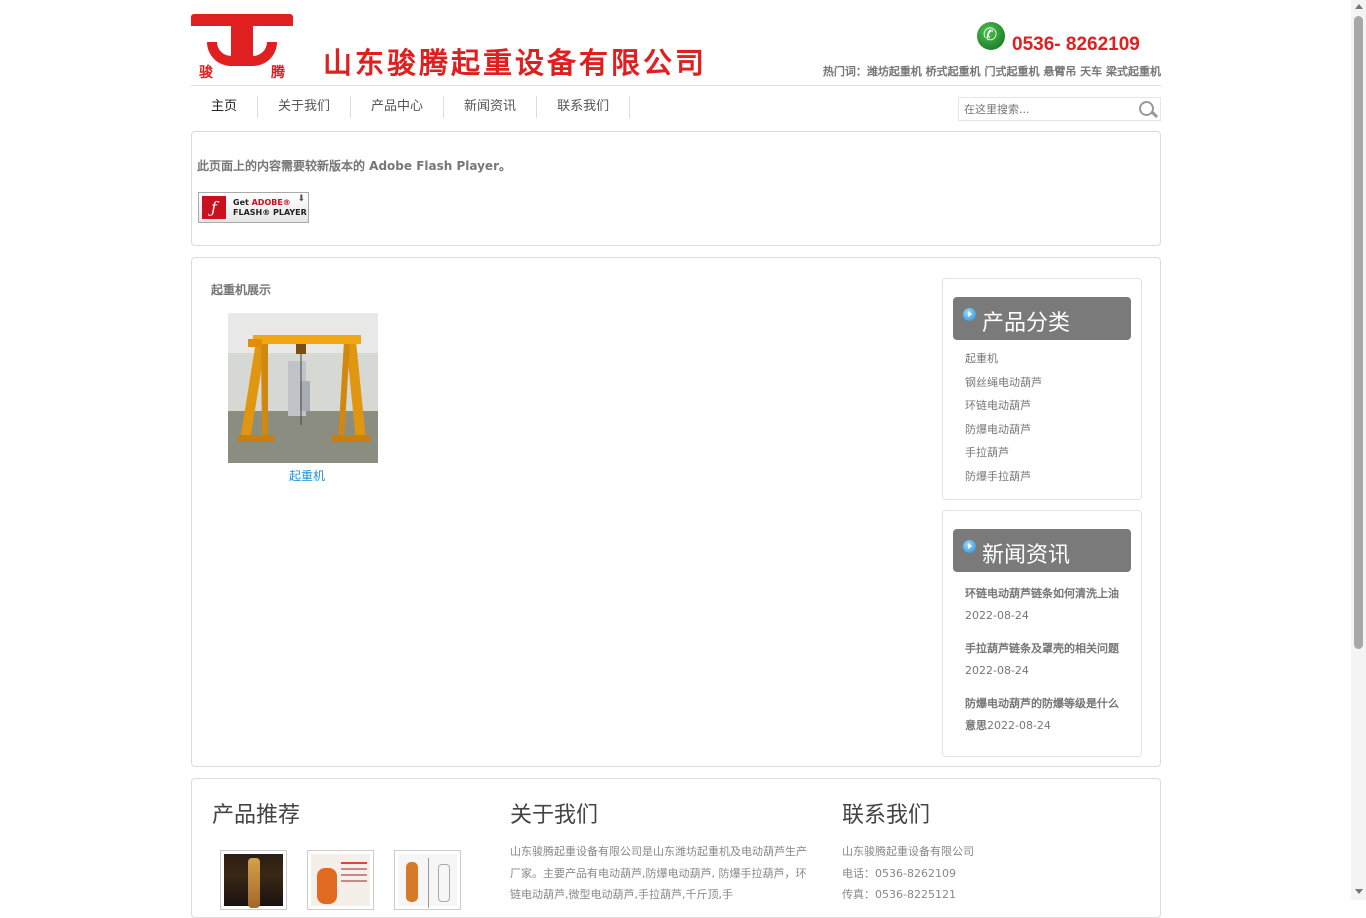  I want to click on category-item: 防爆电动葫芦, so click(1003, 433).